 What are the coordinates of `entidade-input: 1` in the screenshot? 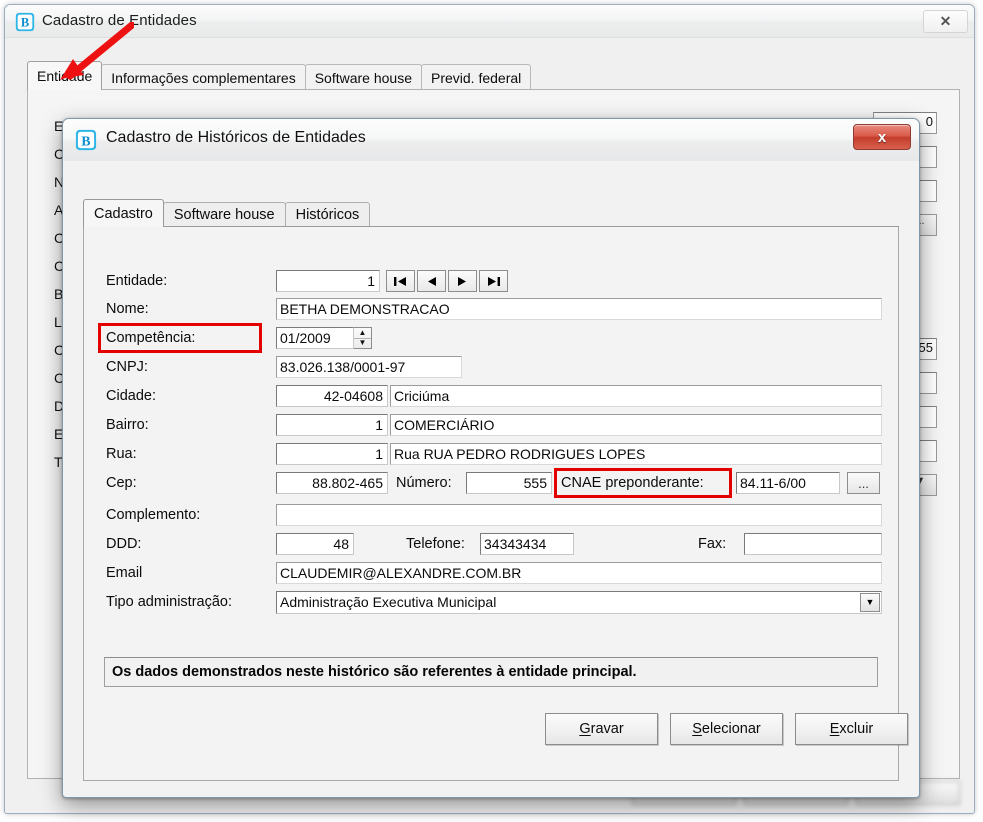 It's located at (328, 281).